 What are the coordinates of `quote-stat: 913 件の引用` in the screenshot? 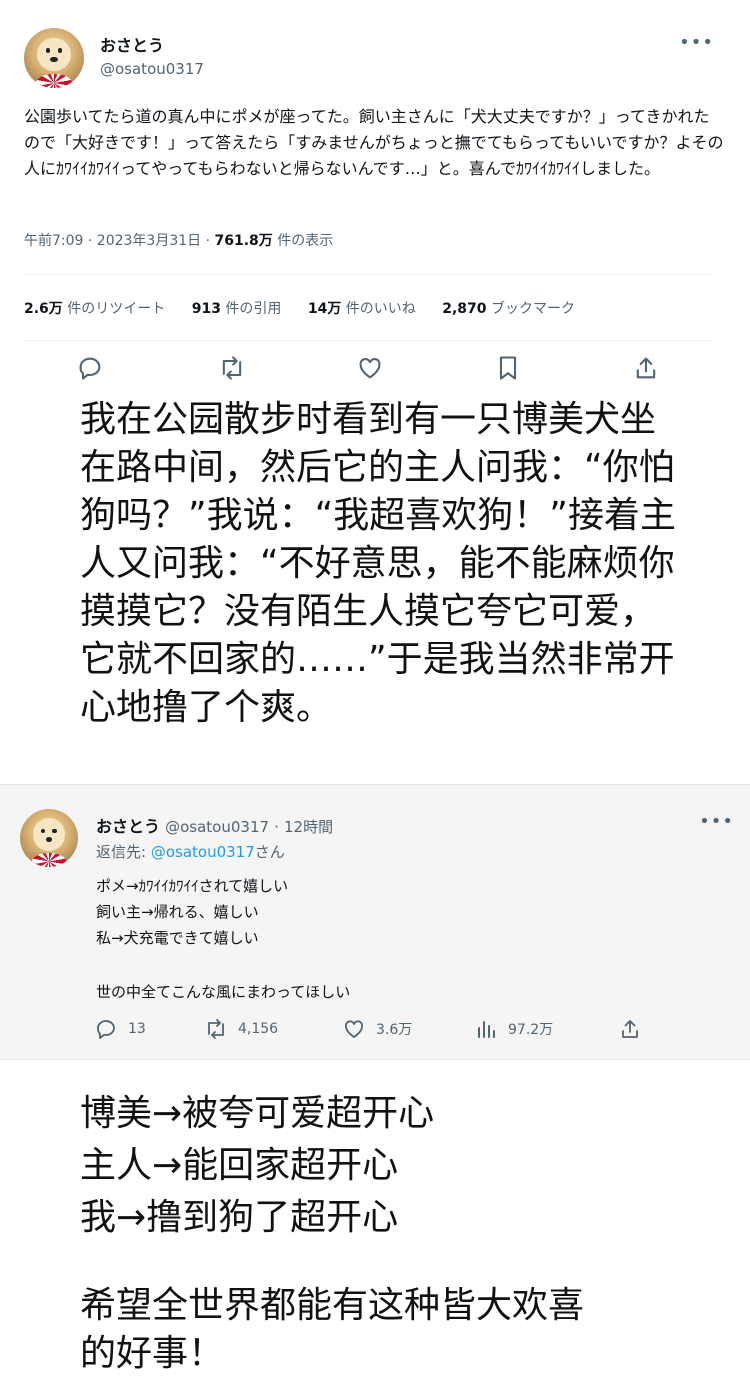 It's located at (237, 308).